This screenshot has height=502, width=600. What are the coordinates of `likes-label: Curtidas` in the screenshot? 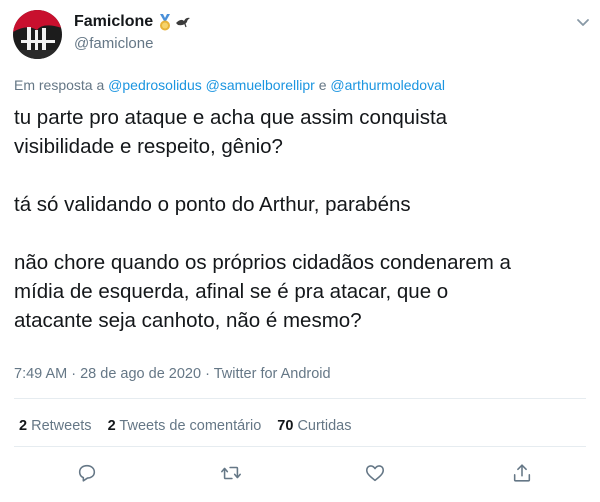 It's located at (324, 426).